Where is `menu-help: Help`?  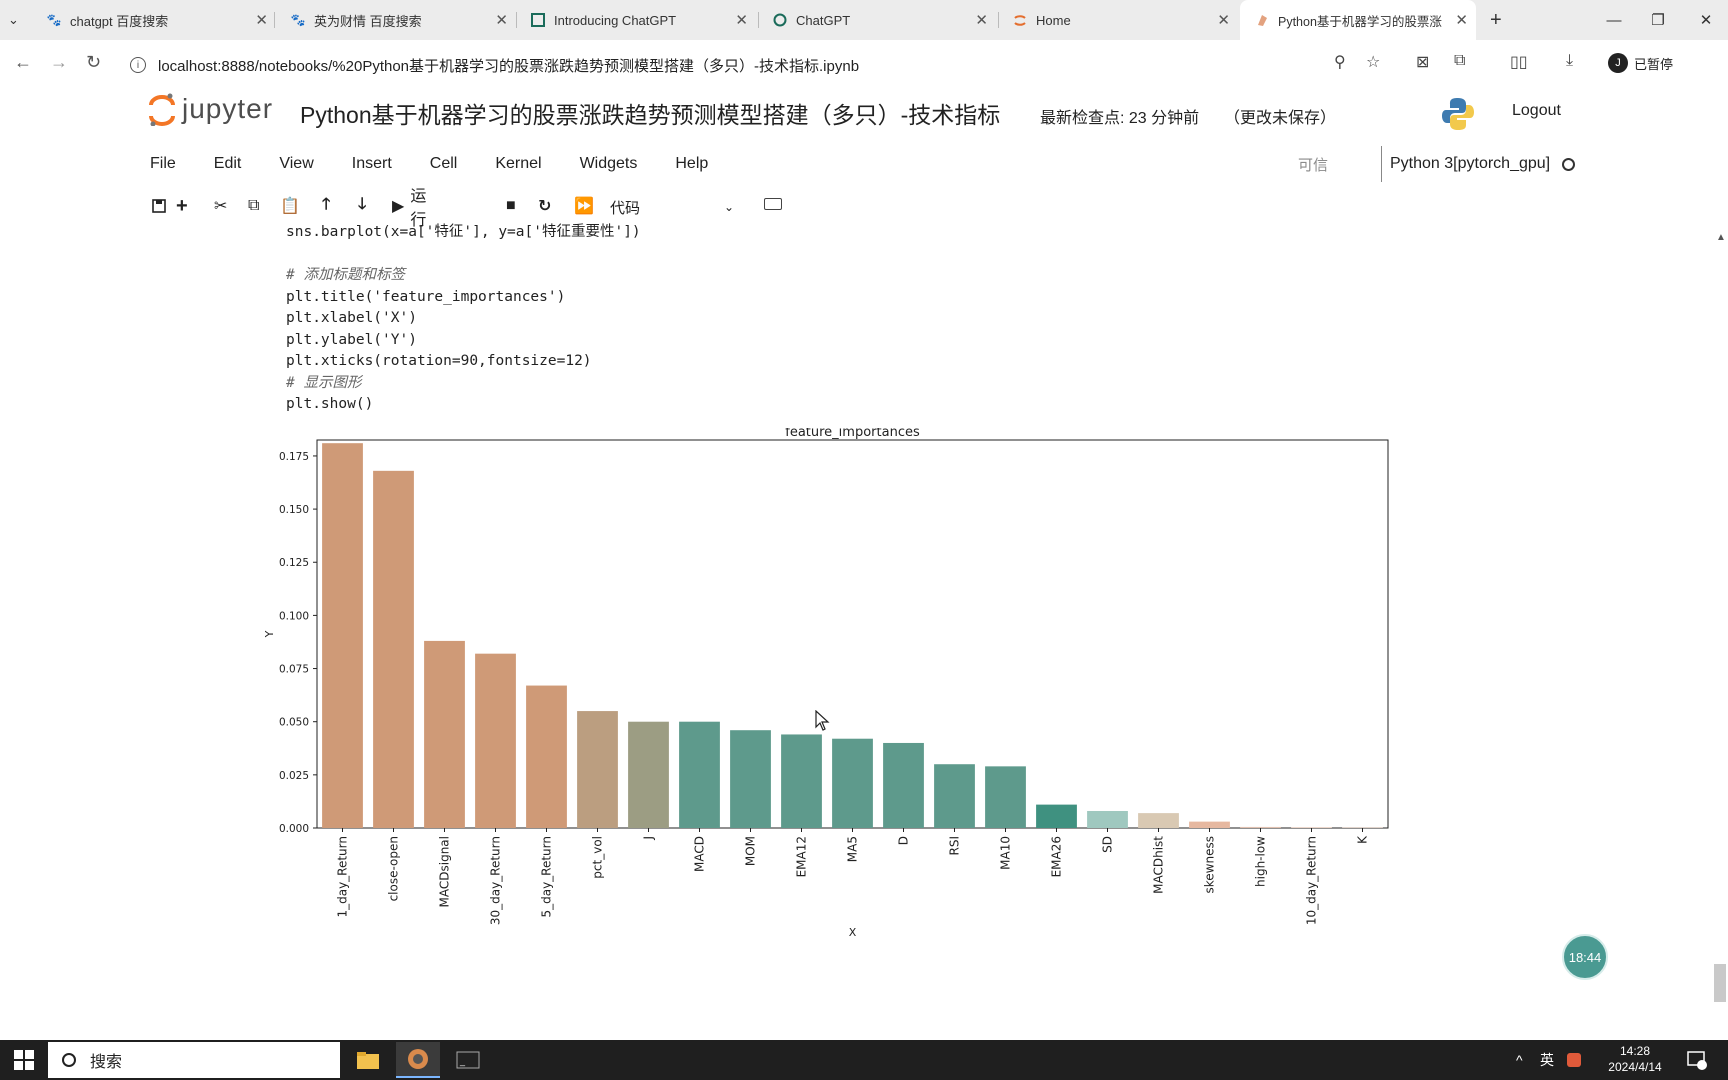
menu-help: Help is located at coordinates (691, 164).